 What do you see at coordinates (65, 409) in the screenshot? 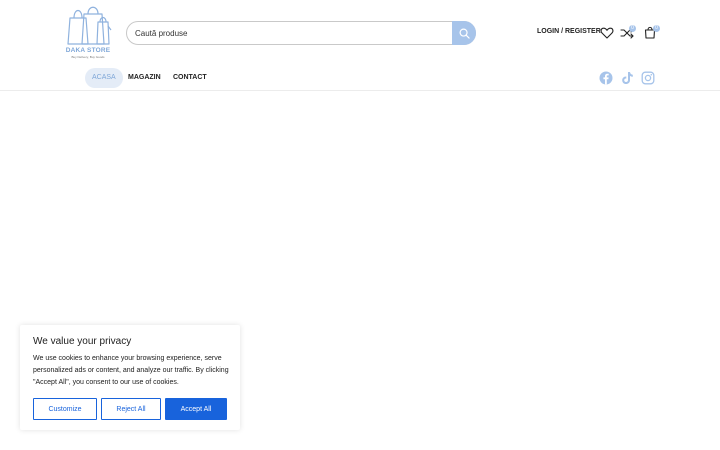
I see `customize-button: Customize` at bounding box center [65, 409].